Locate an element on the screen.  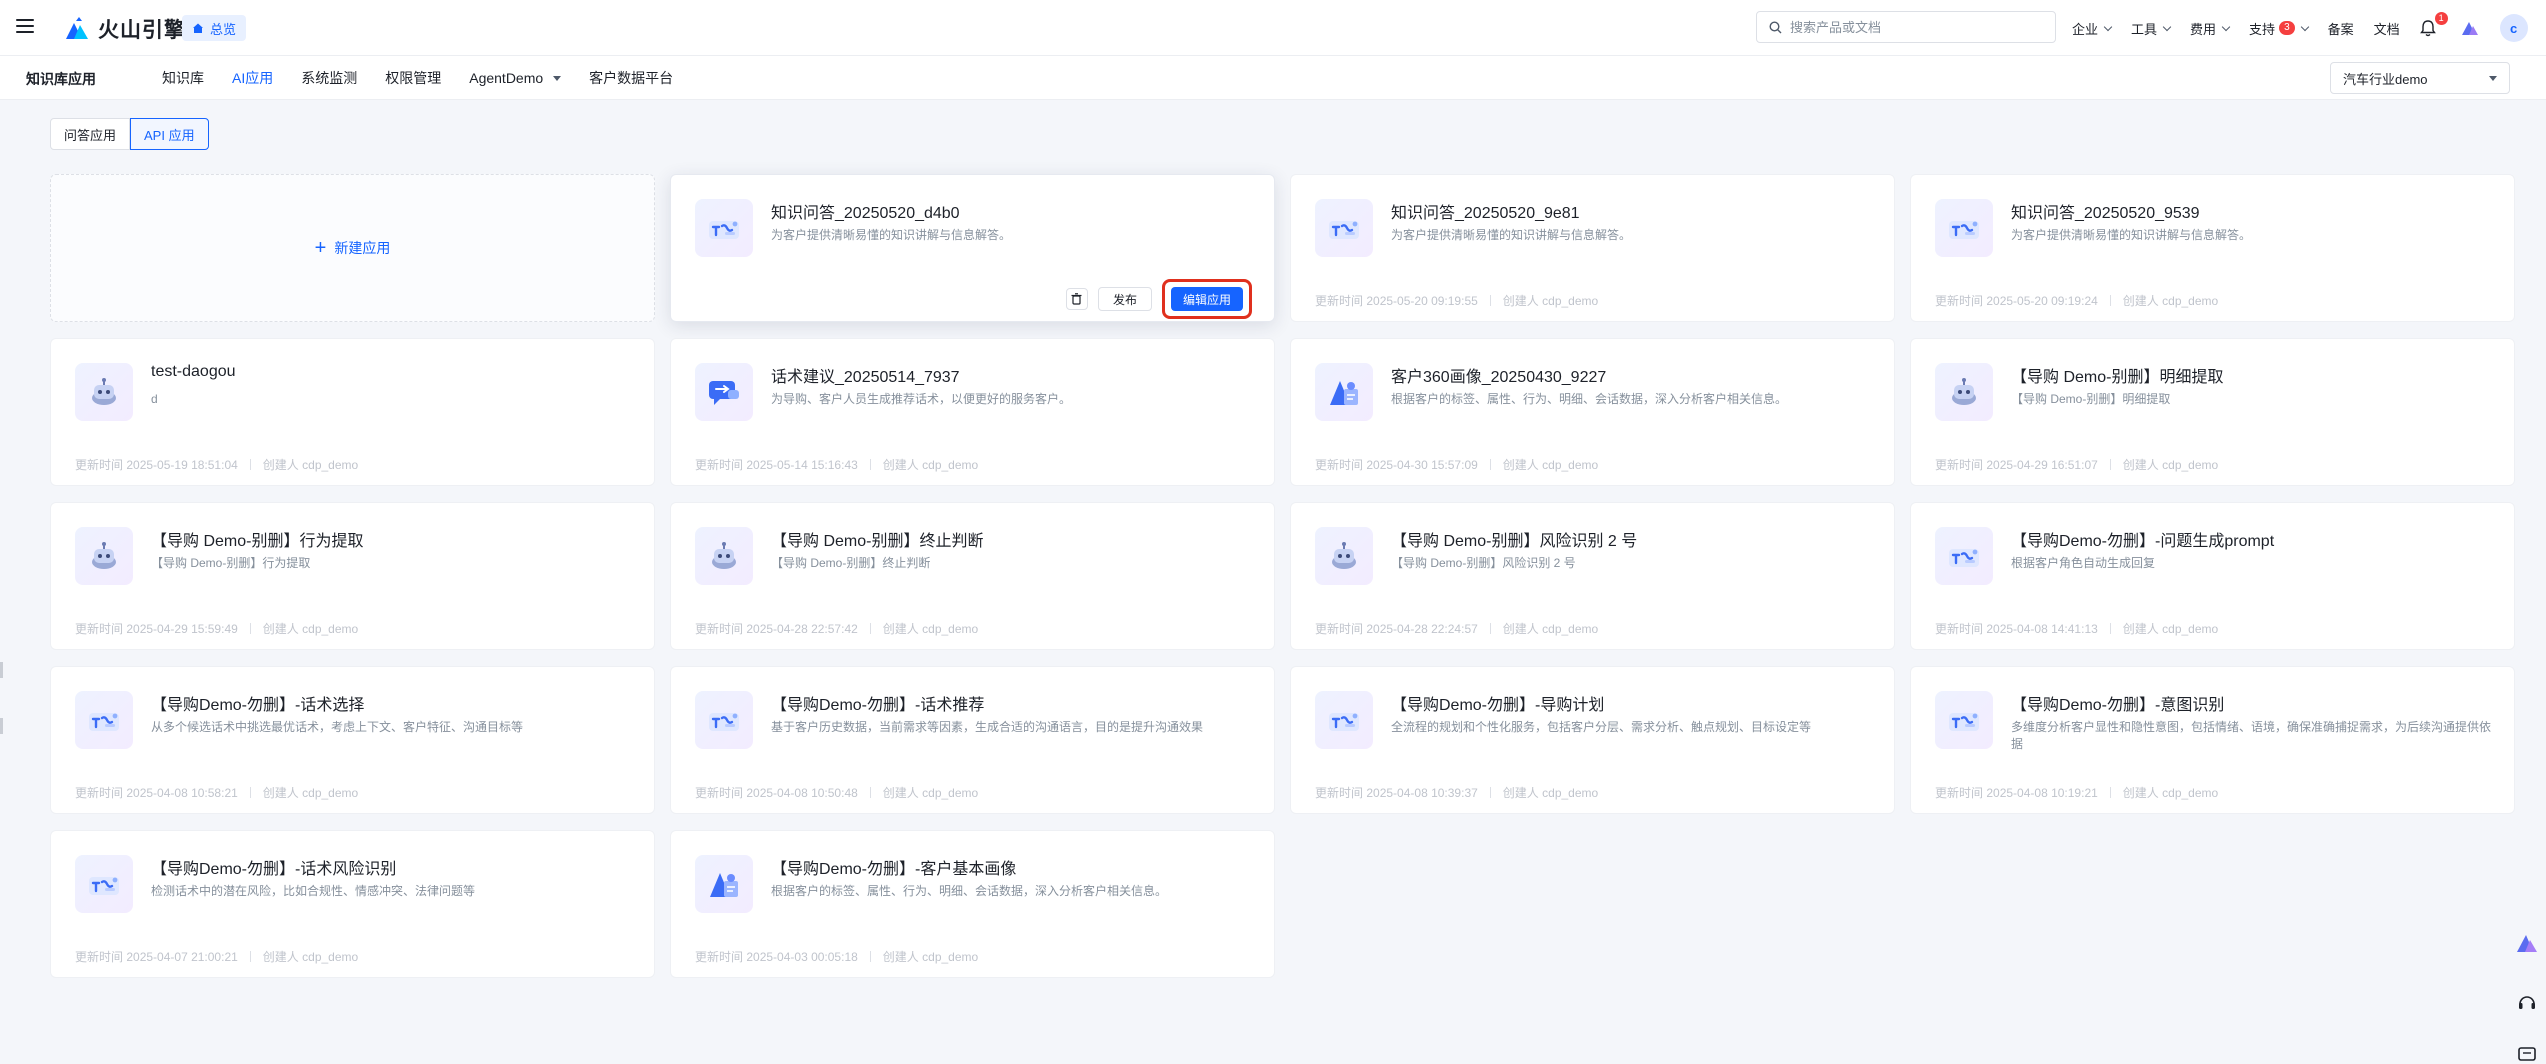
nav-support: 支持 3 is located at coordinates (2279, 28).